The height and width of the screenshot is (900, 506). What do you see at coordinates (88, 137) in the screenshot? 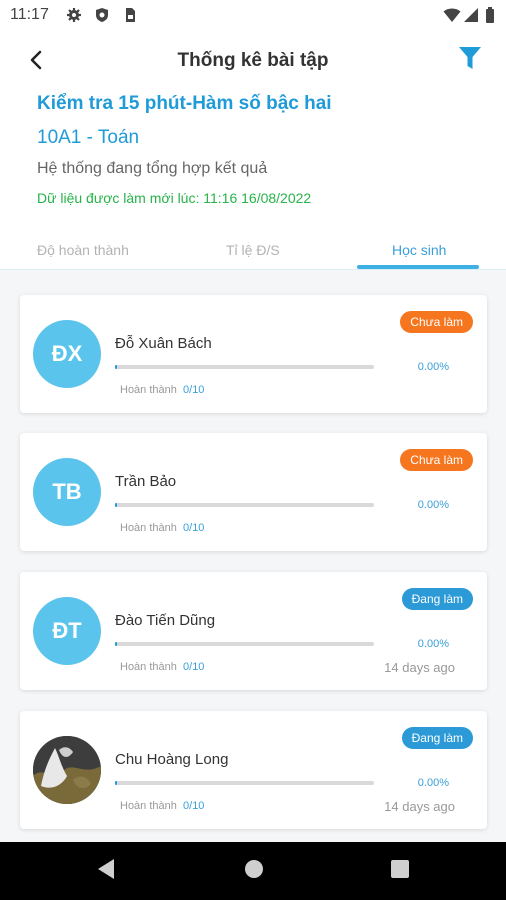
I see `class-name: 10A1 - Toán` at bounding box center [88, 137].